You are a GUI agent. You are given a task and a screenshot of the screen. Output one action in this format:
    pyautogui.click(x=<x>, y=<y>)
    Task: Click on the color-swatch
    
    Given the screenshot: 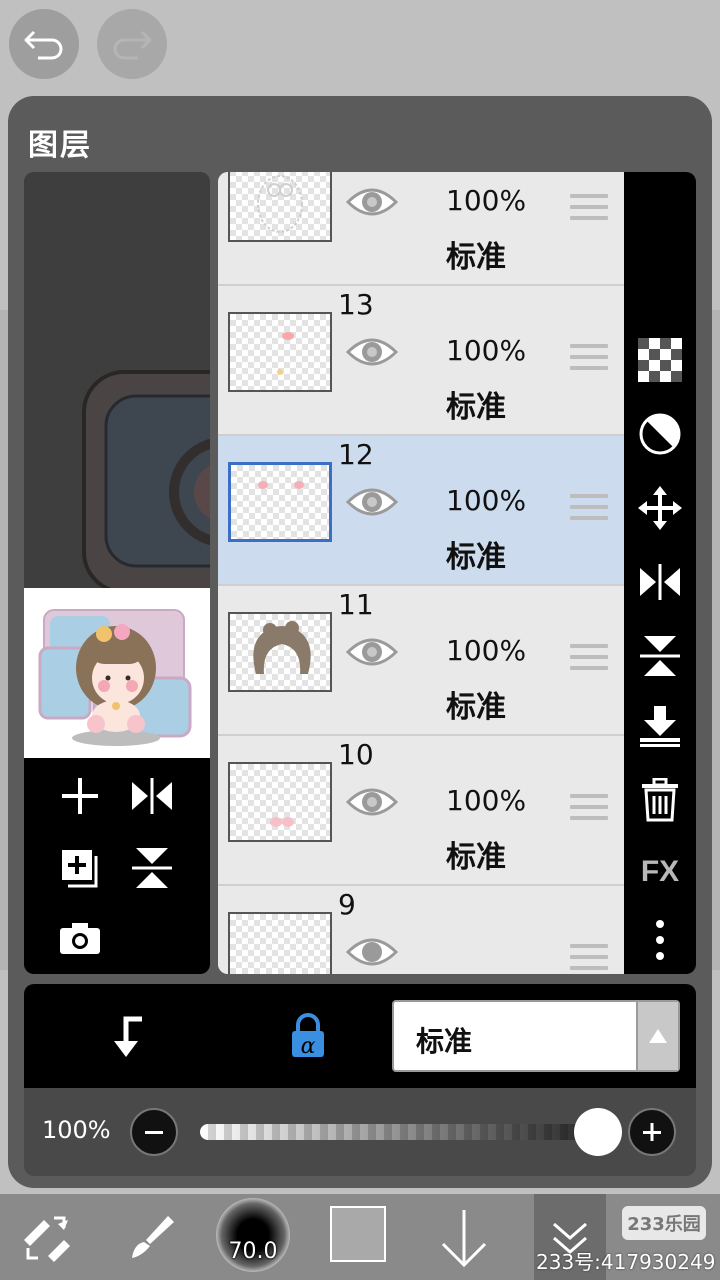 What is the action you would take?
    pyautogui.click(x=358, y=1234)
    